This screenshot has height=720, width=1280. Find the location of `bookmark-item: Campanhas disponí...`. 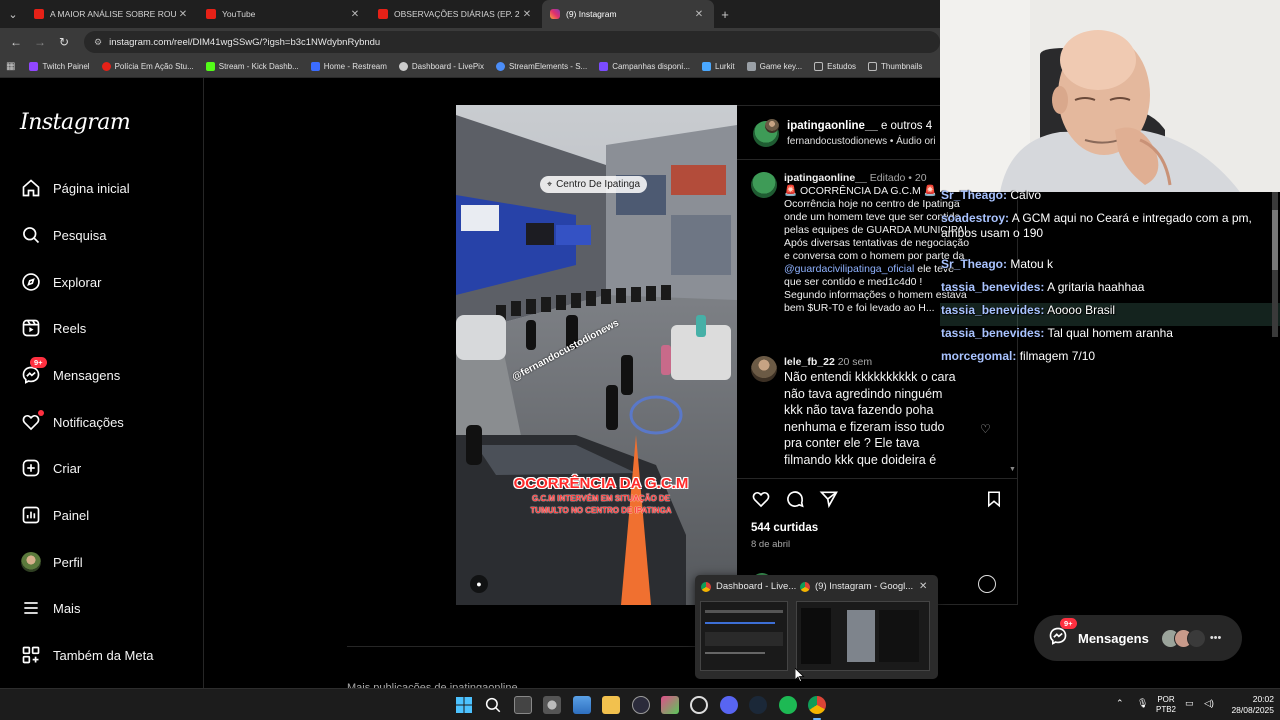

bookmark-item: Campanhas disponí... is located at coordinates (644, 66).